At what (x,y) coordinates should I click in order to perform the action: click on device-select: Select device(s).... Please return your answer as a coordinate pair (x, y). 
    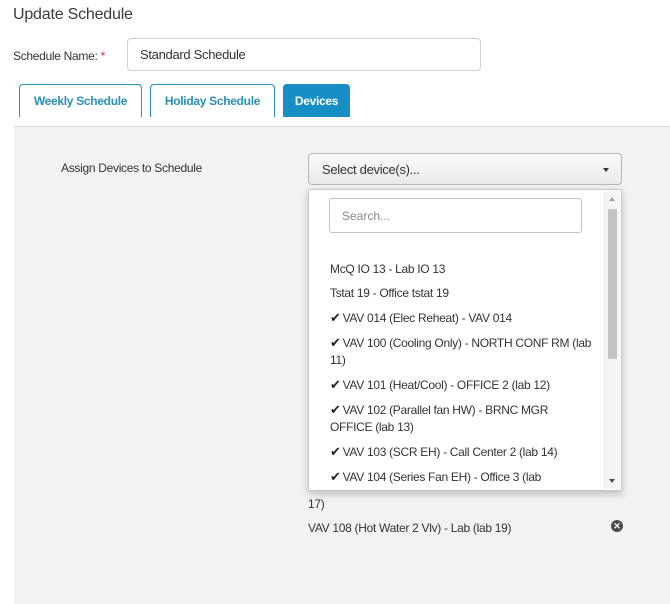
    Looking at the image, I should click on (465, 169).